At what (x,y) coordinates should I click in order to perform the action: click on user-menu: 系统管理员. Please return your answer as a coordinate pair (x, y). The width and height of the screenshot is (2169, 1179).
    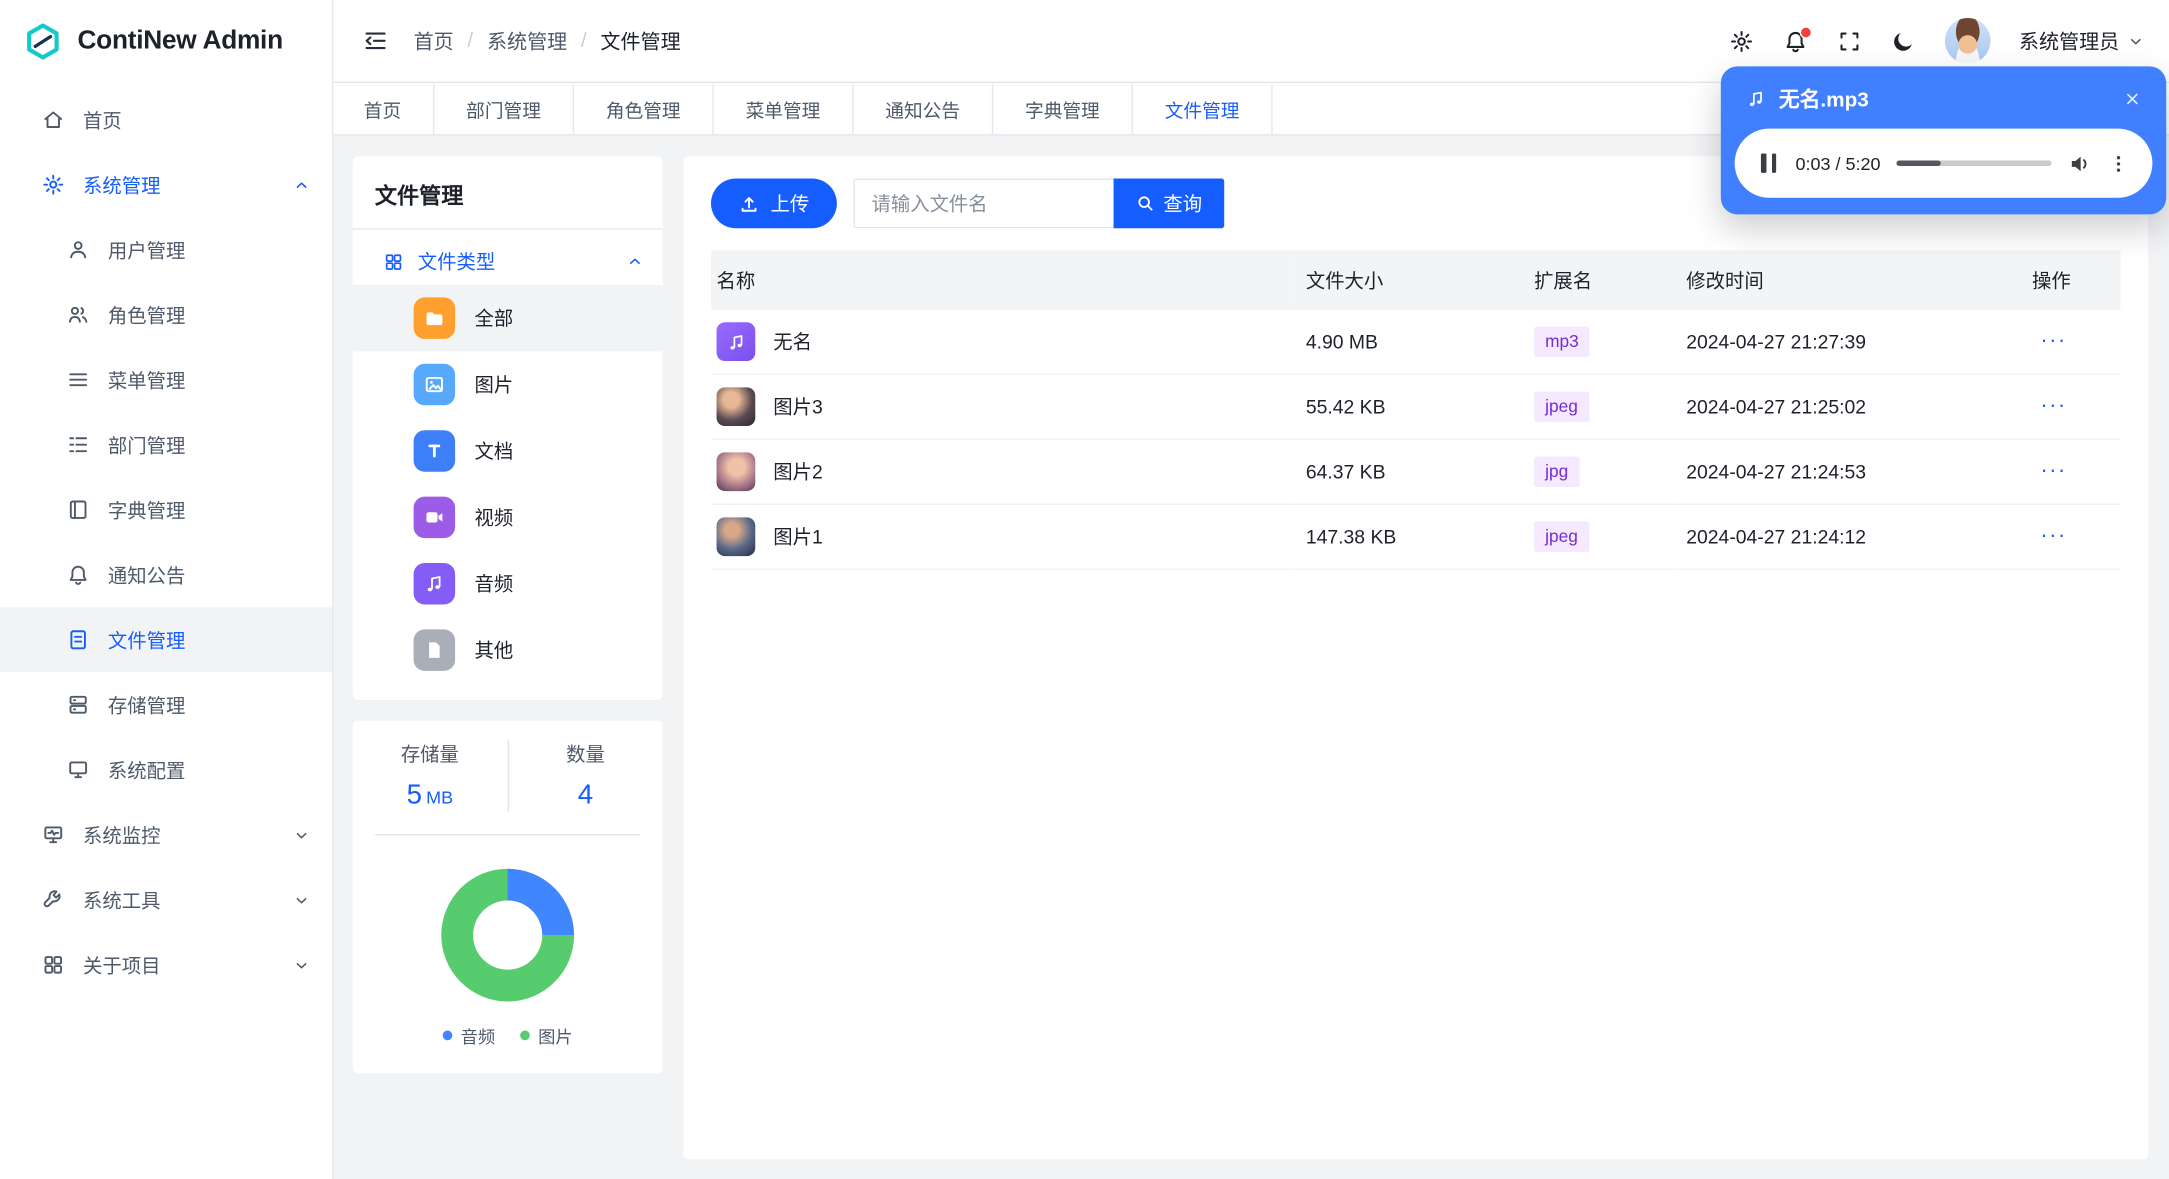
    Looking at the image, I should click on (2081, 40).